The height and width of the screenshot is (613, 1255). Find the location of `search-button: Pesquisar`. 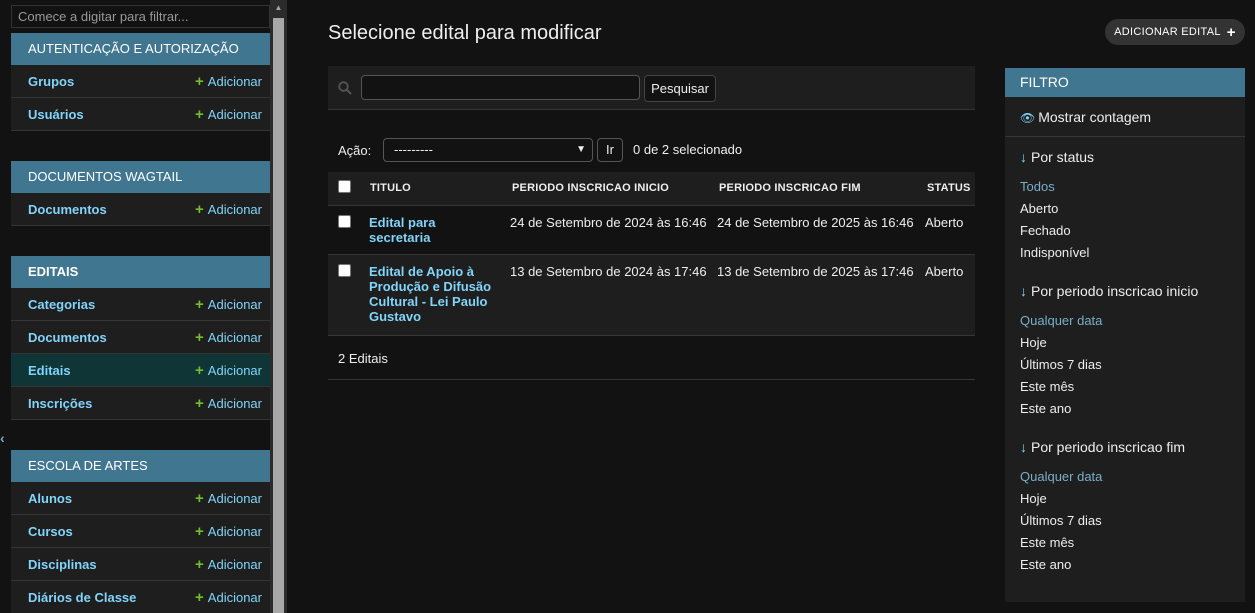

search-button: Pesquisar is located at coordinates (680, 88).